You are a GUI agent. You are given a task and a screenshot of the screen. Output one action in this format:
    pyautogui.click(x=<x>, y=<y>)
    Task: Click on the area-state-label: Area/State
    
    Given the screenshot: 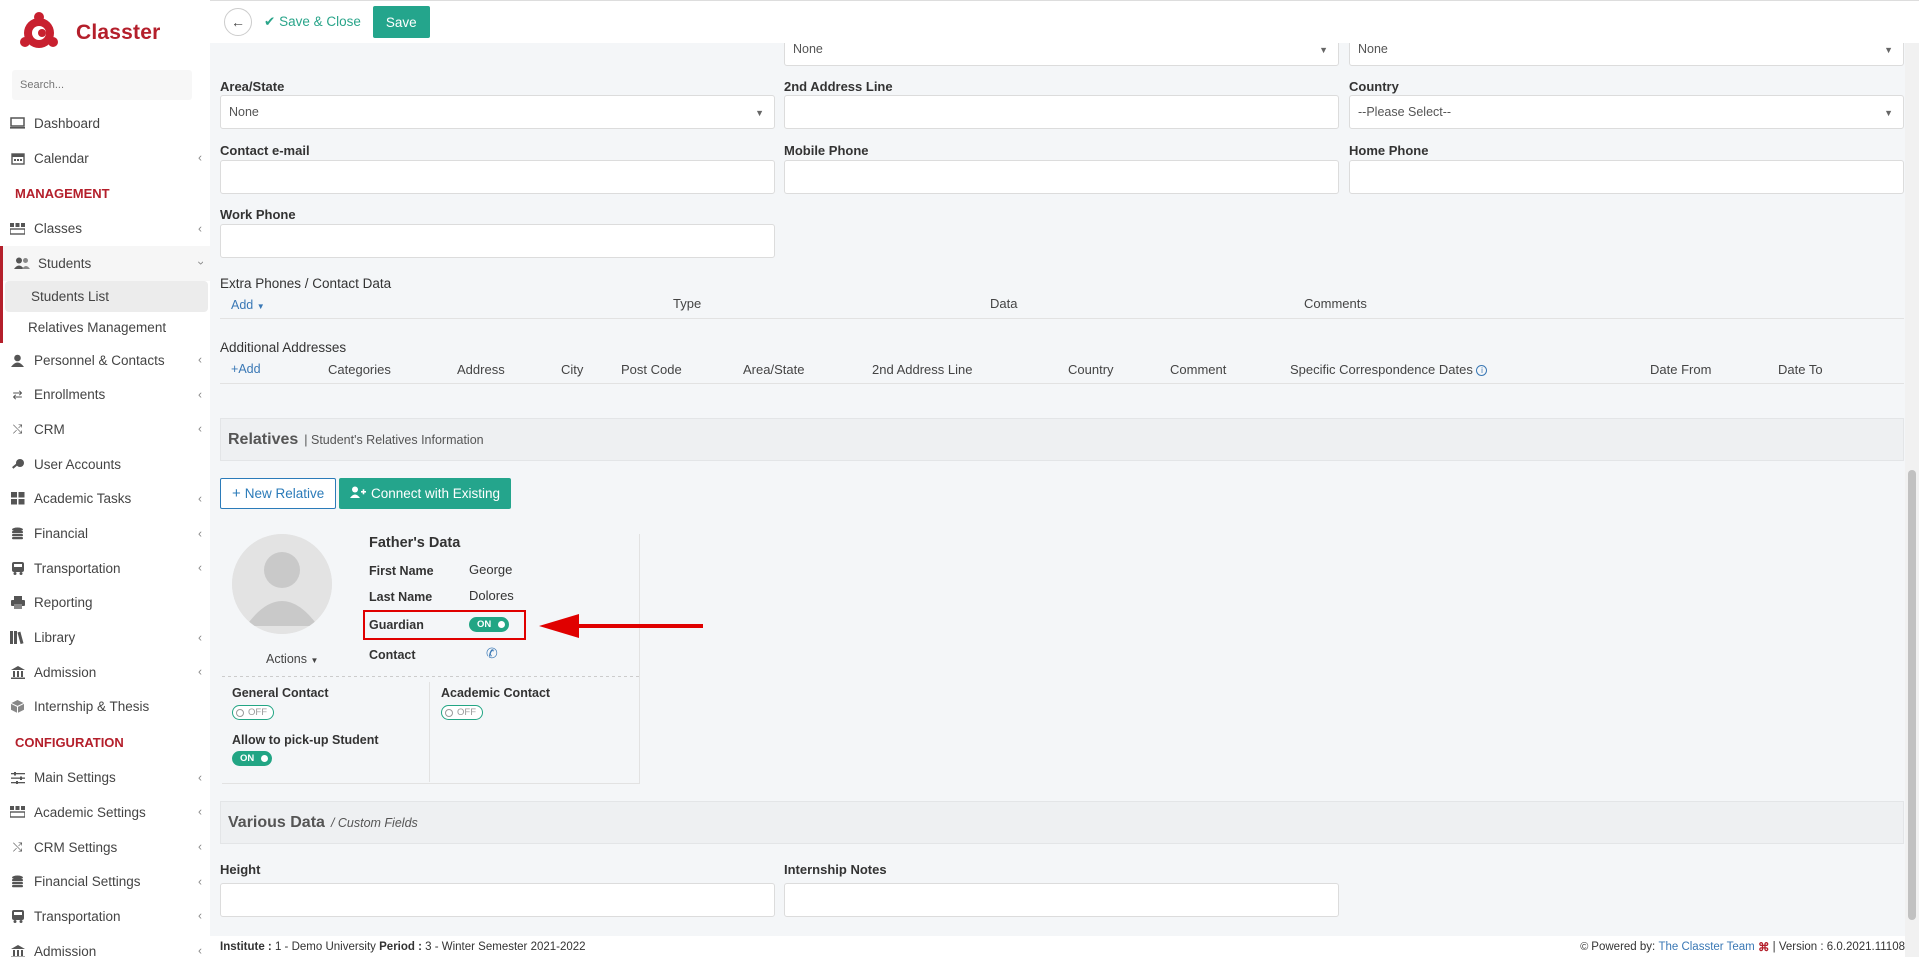 What is the action you would take?
    pyautogui.click(x=252, y=86)
    